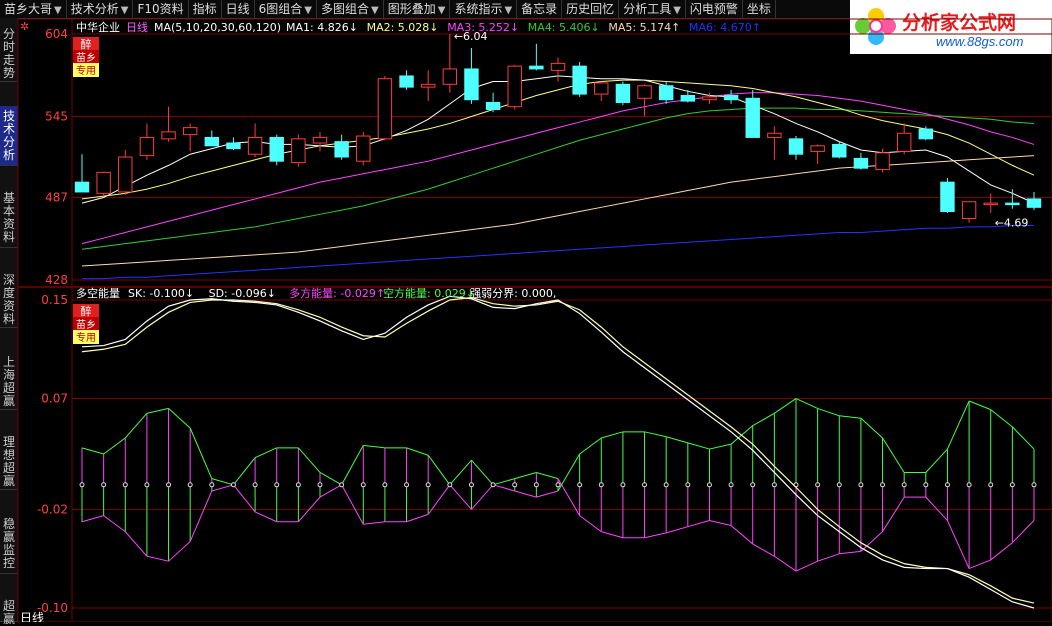 Image resolution: width=1052 pixels, height=626 pixels. What do you see at coordinates (513, 293) in the screenshot?
I see `legend-item: 强弱分界: 0.000,` at bounding box center [513, 293].